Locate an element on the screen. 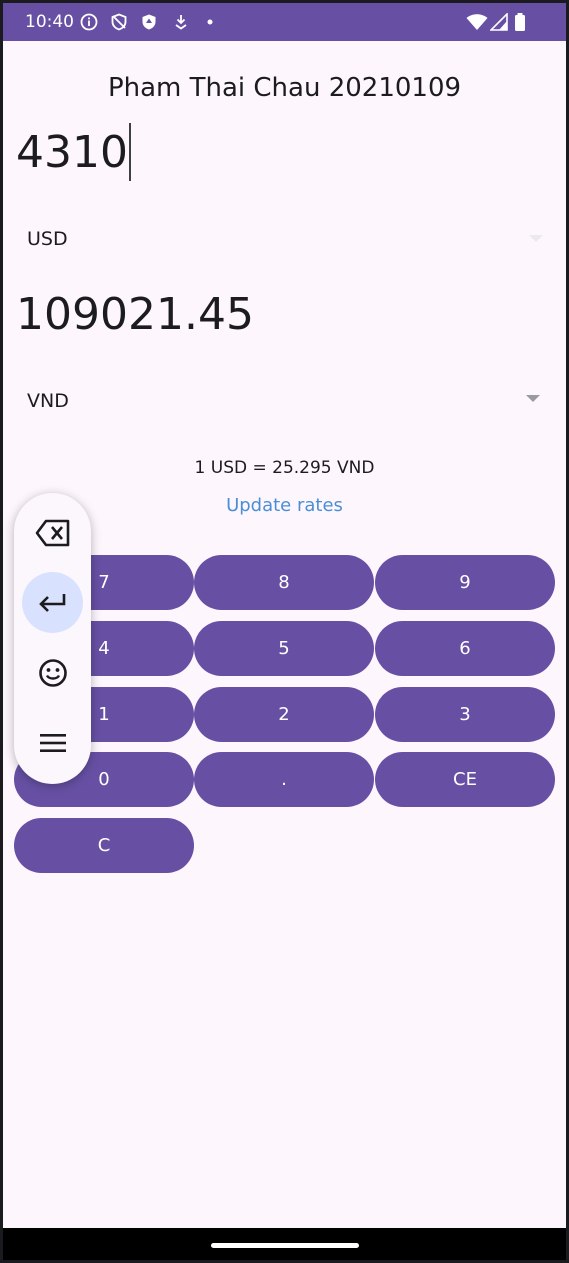  status-bar: 10:40 is located at coordinates (284, 22).